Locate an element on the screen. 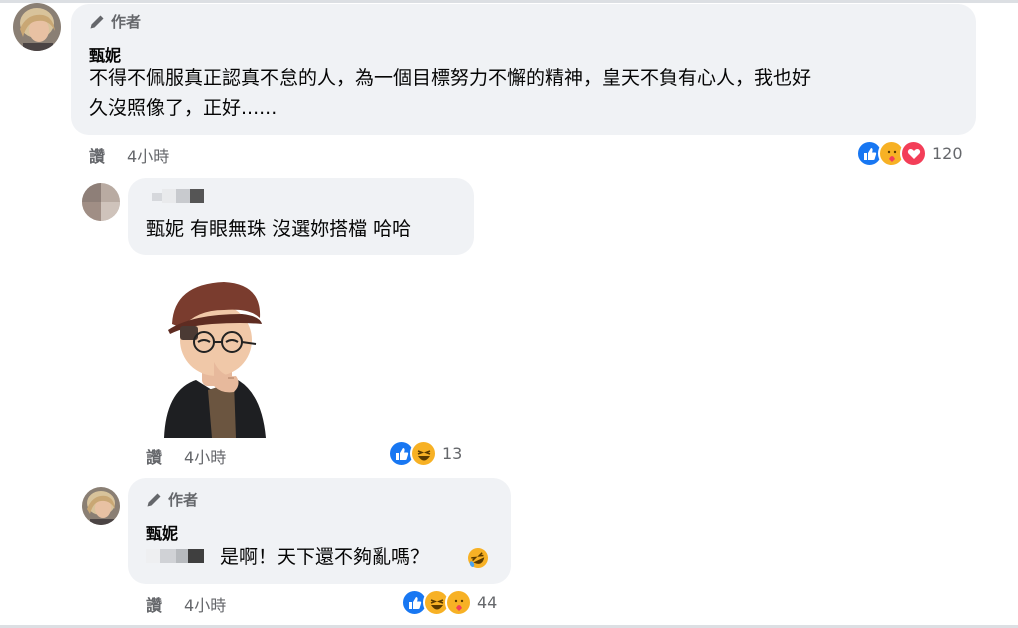 This screenshot has height=628, width=1018. redacted-mention is located at coordinates (177, 558).